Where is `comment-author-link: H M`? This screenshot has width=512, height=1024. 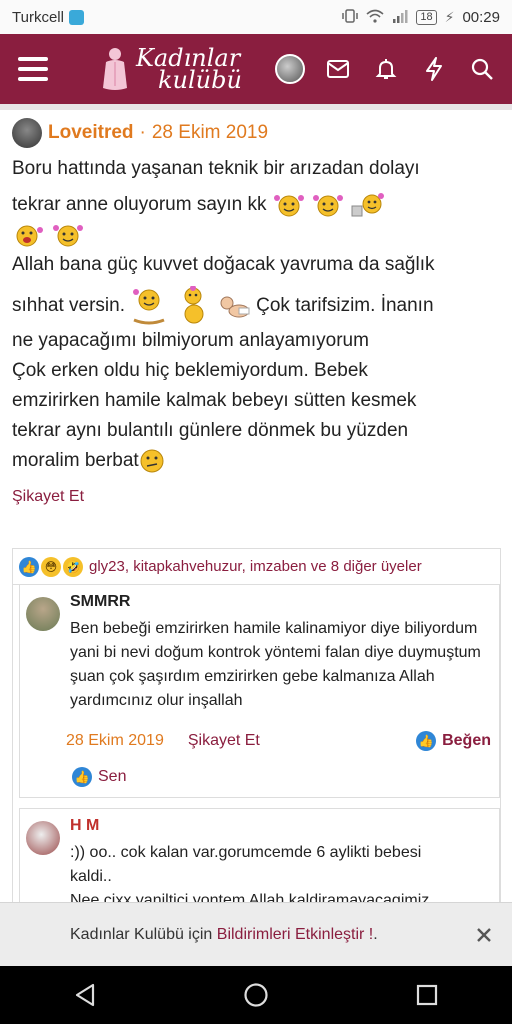
comment-author-link: H M is located at coordinates (281, 826).